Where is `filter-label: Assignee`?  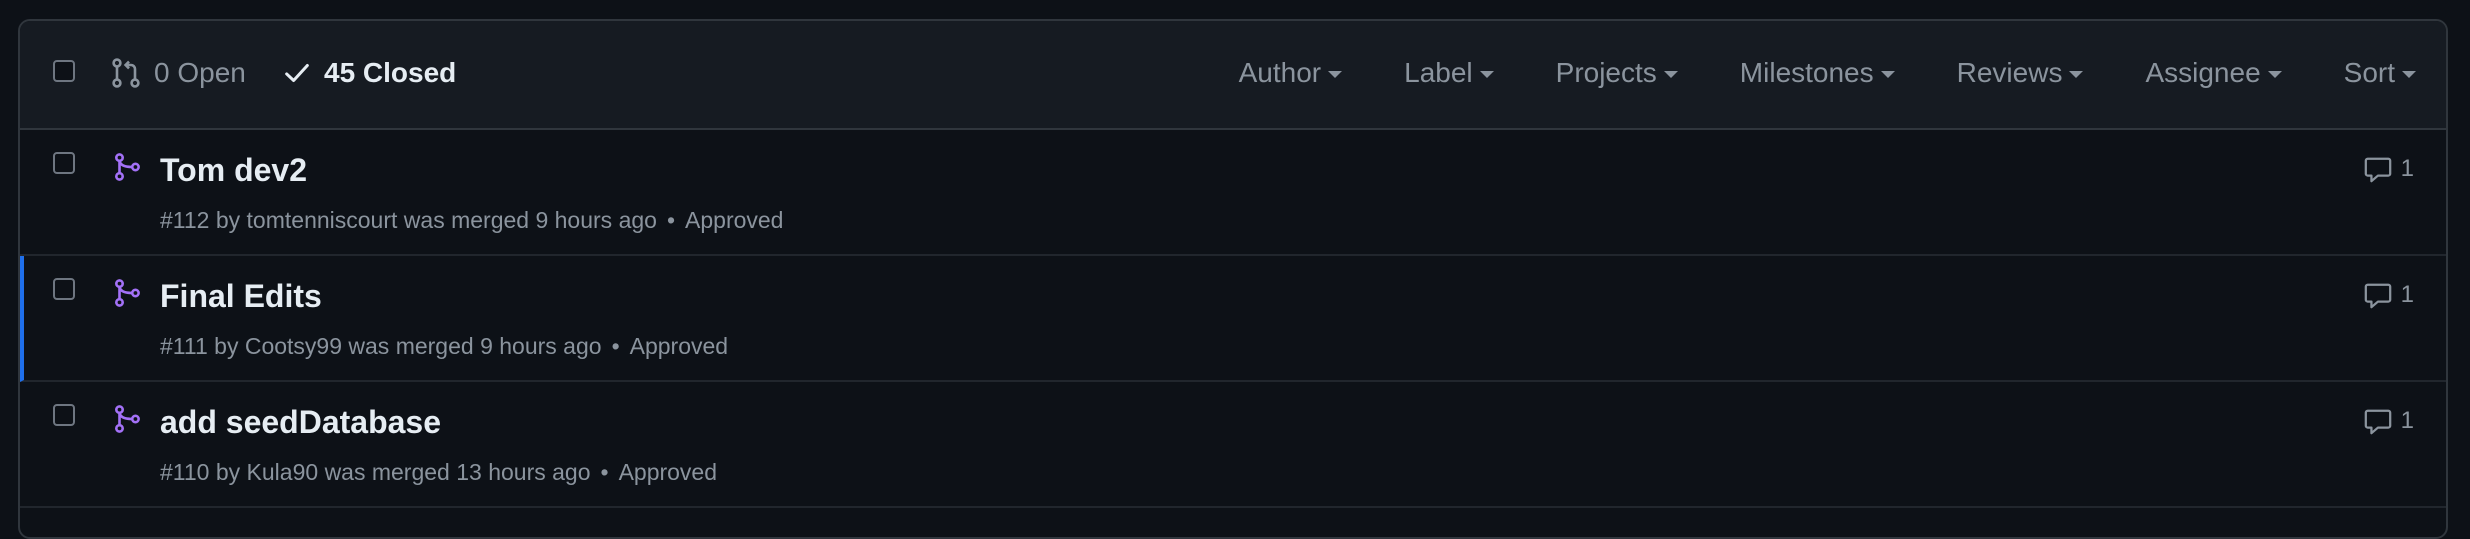 filter-label: Assignee is located at coordinates (2203, 72).